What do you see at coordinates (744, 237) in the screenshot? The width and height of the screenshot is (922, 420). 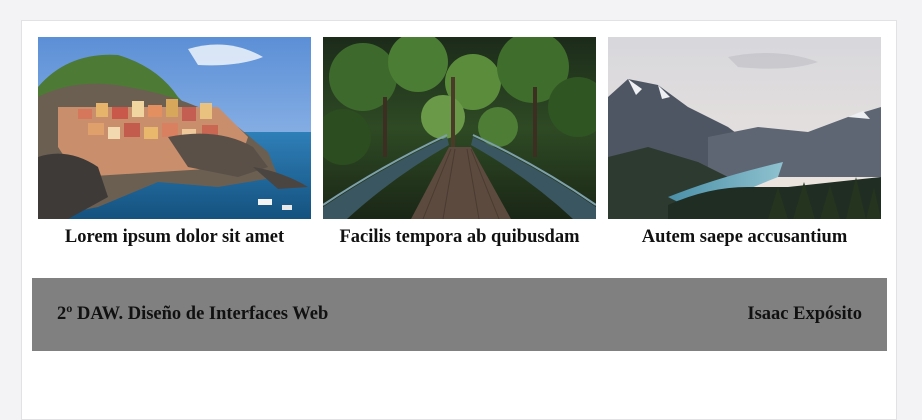 I see `card-caption: Autem saepe accusantium` at bounding box center [744, 237].